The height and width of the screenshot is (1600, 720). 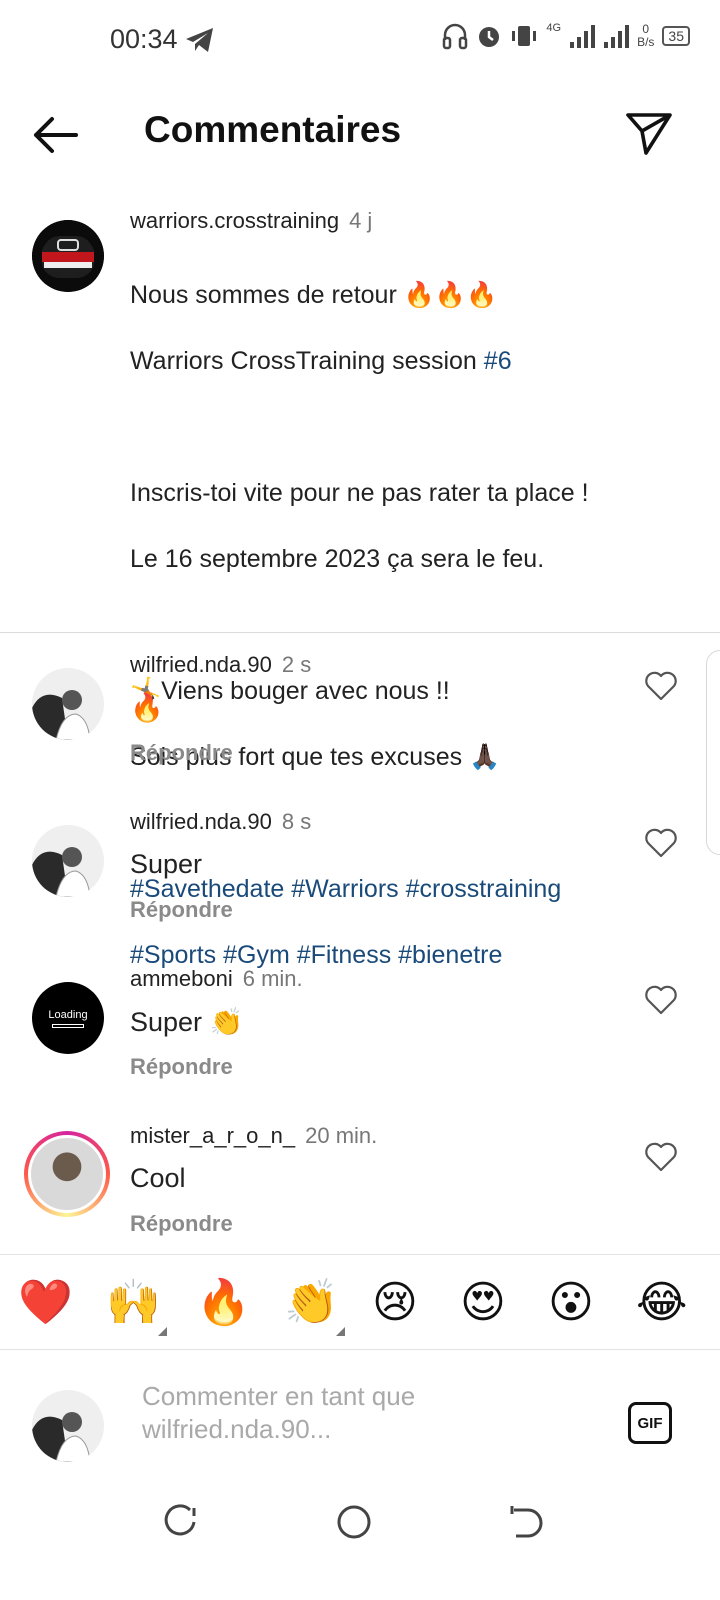 I want to click on comment-header: wilfried.nda.90 2 s, so click(x=220, y=665).